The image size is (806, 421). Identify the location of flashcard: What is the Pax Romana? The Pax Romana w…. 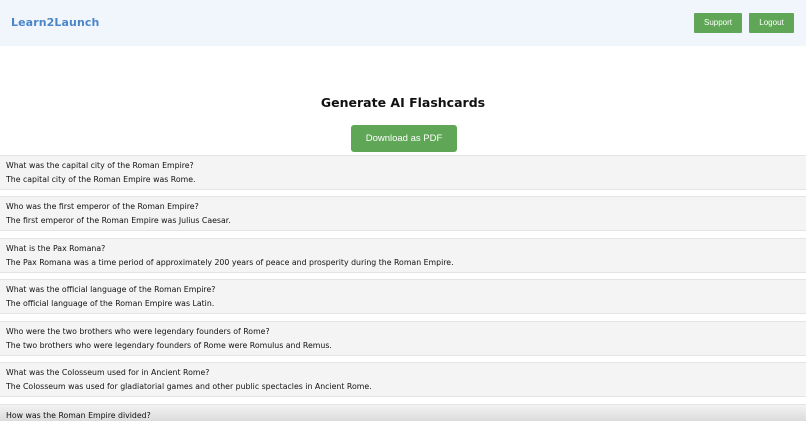
(403, 255).